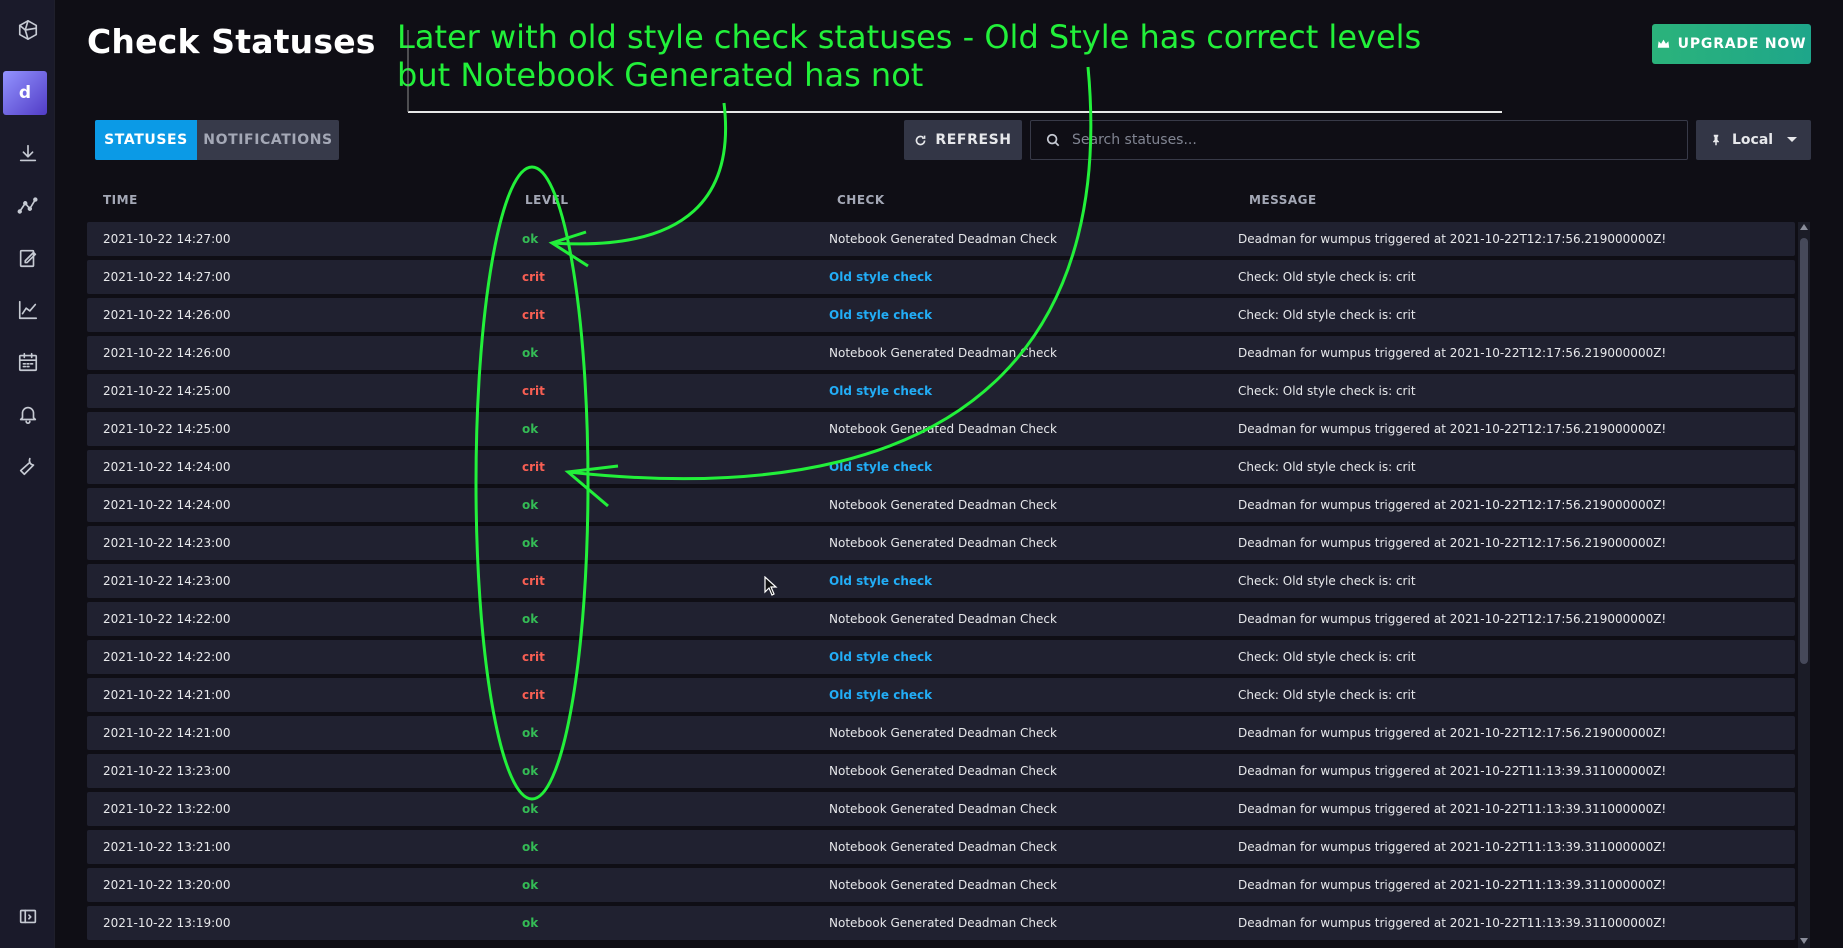 Image resolution: width=1843 pixels, height=948 pixels. I want to click on status-time: 2021-10-22 13:21:00, so click(167, 847).